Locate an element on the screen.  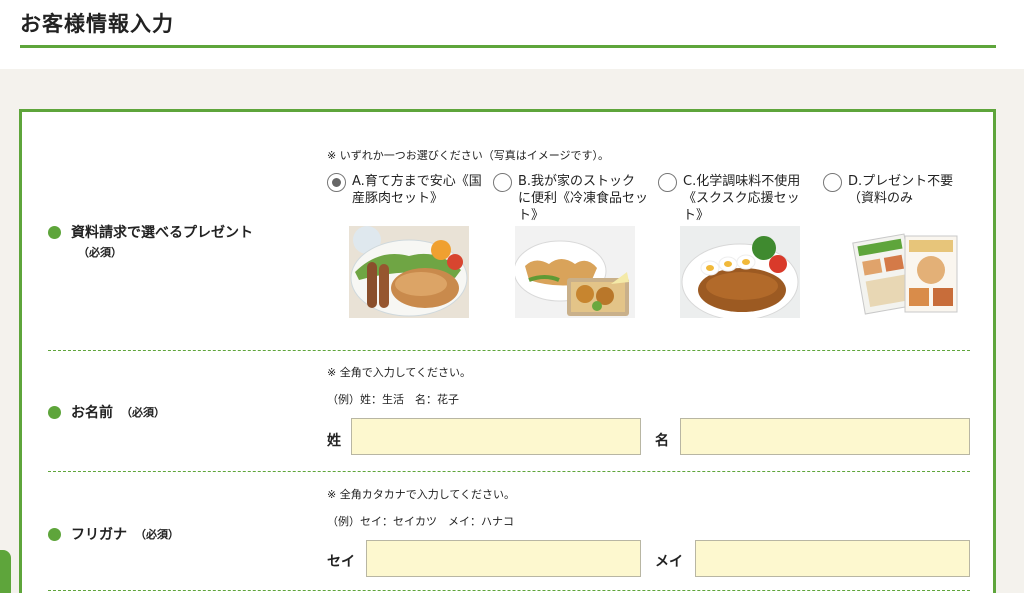
present-required: （必須） is located at coordinates (100, 252).